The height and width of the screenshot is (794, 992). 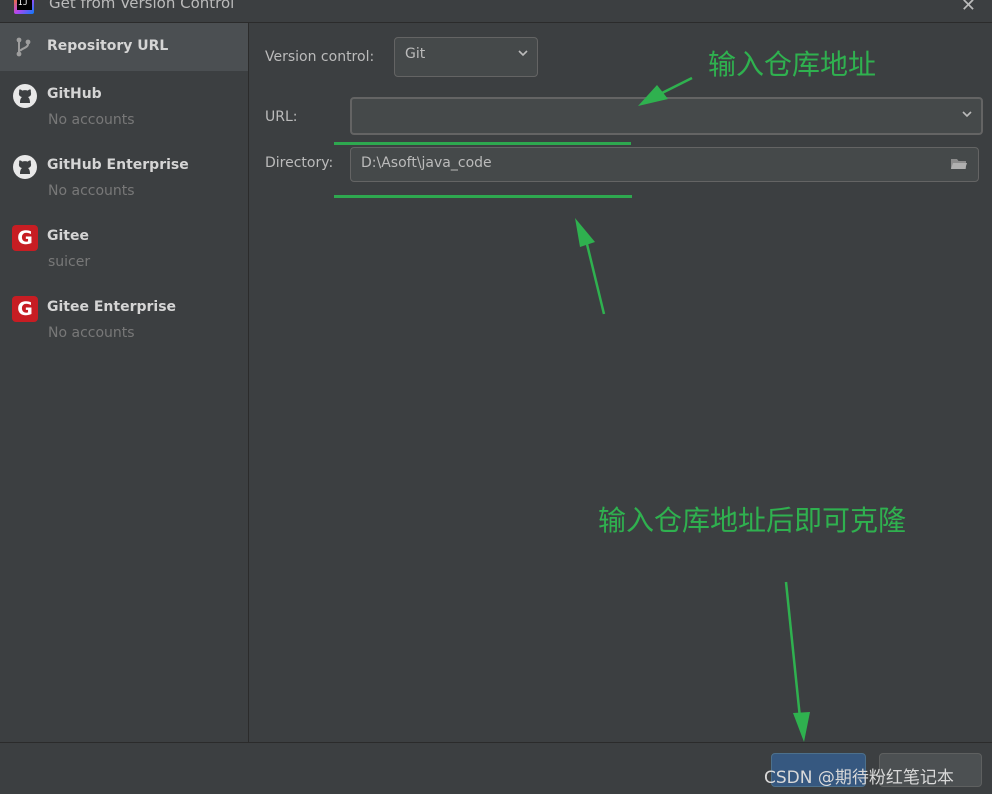 What do you see at coordinates (118, 165) in the screenshot?
I see `sidebar-item-label: GitHub Enterprise` at bounding box center [118, 165].